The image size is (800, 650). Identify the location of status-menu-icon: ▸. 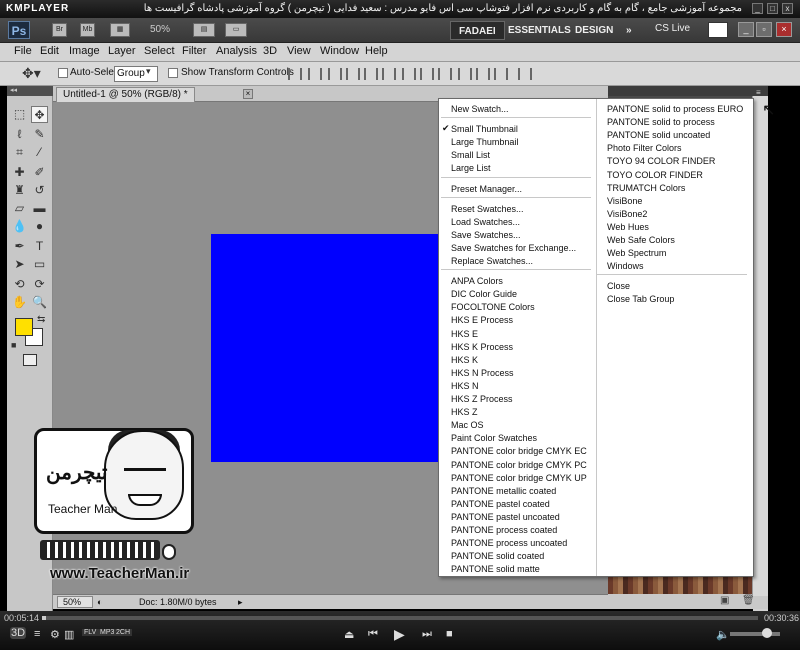
(240, 602).